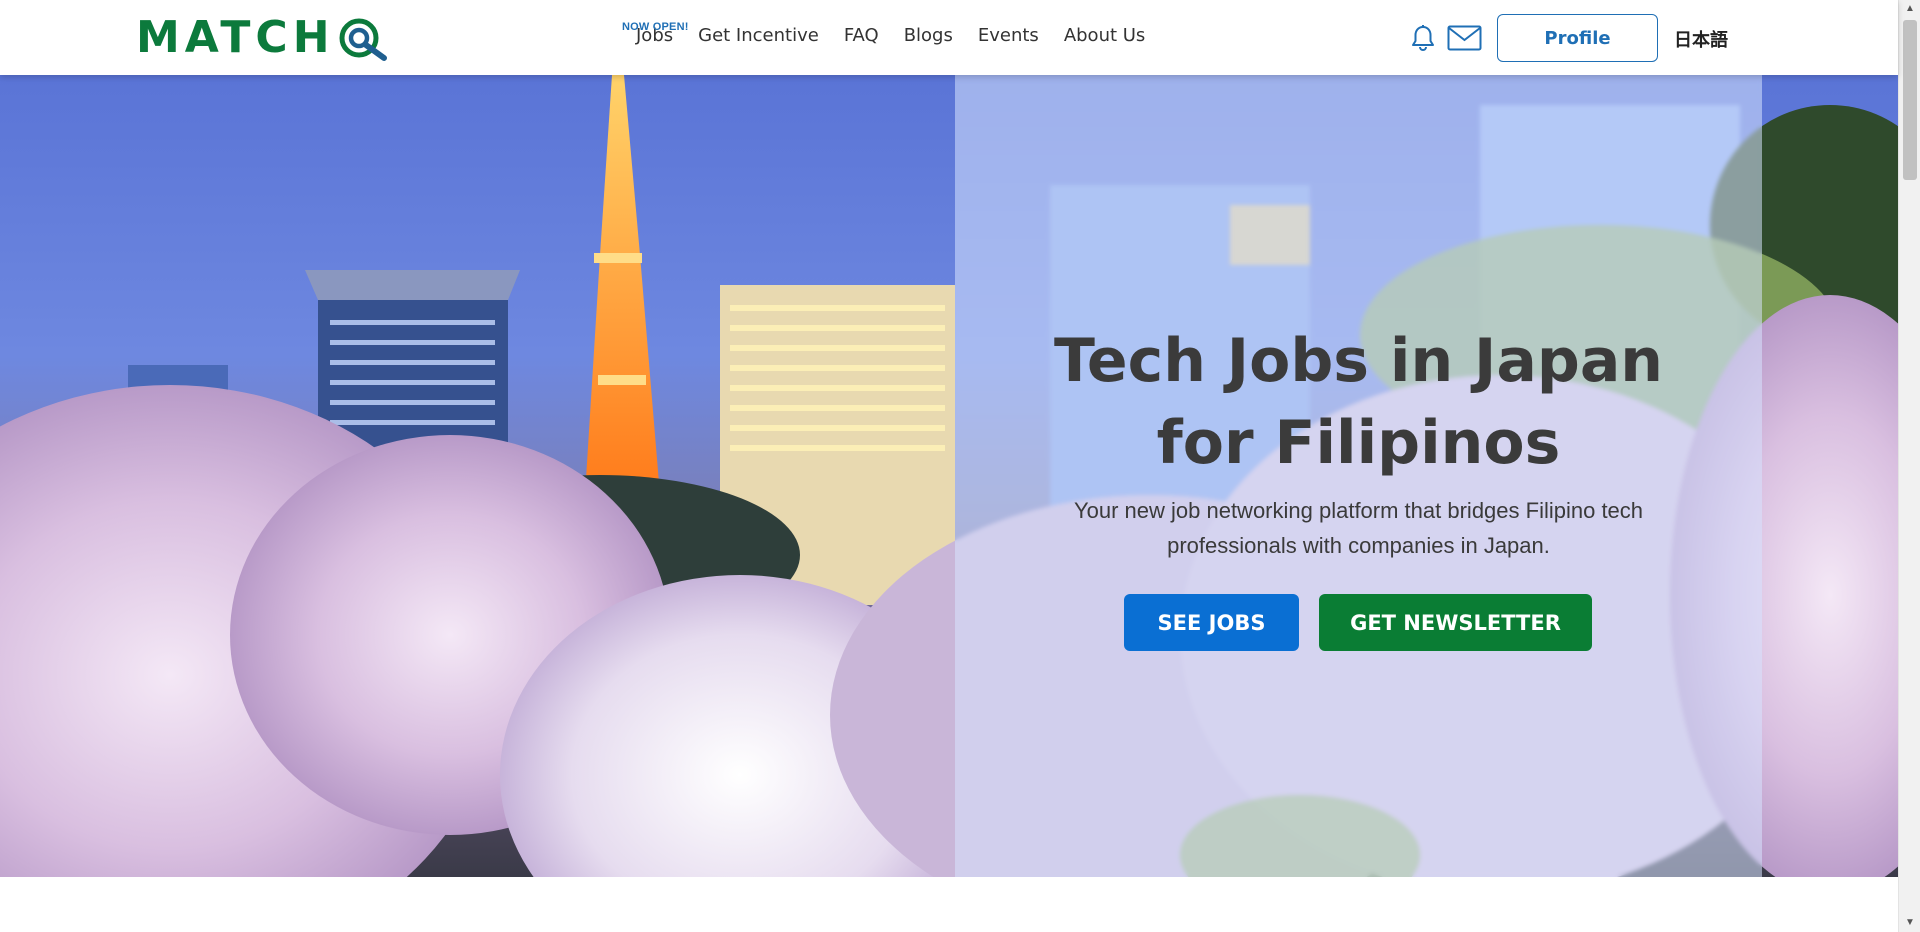 The image size is (1920, 932). Describe the element at coordinates (1358, 361) in the screenshot. I see `hero-title-line-1: Tech Jobs in Japan` at that location.